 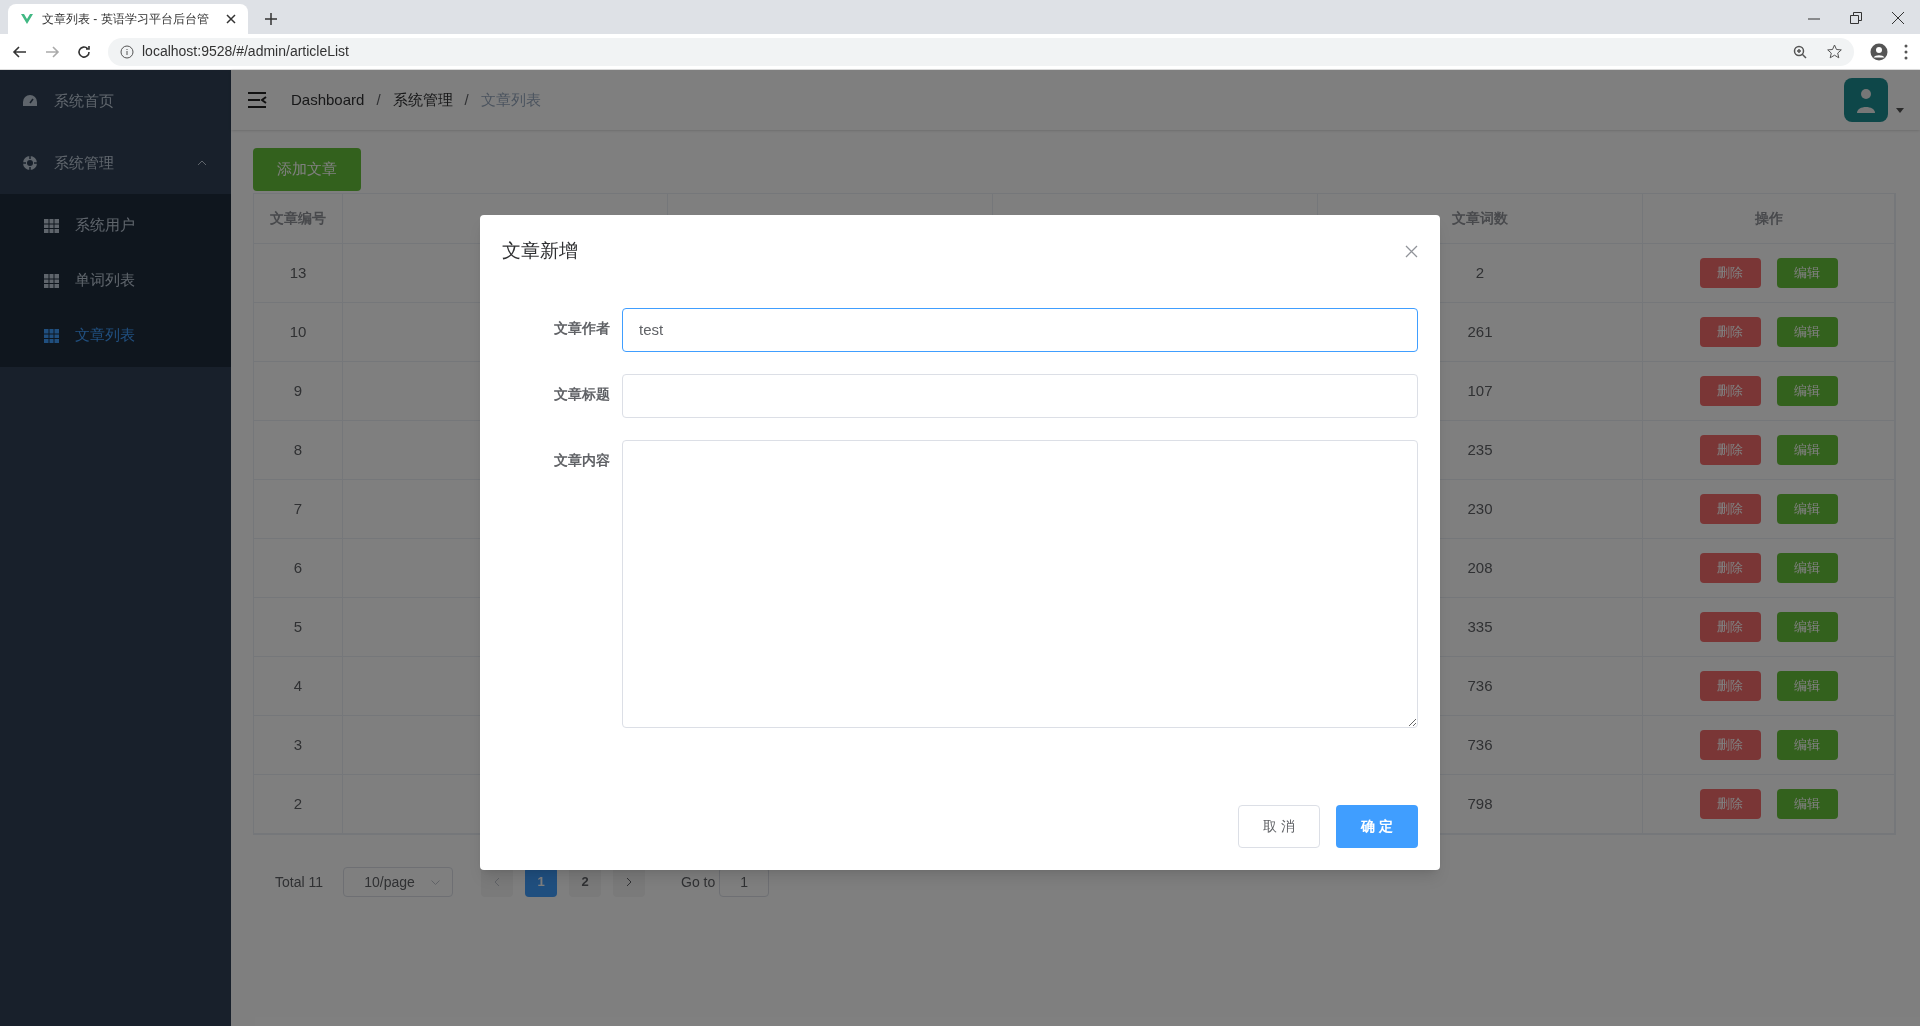 What do you see at coordinates (115, 101) in the screenshot?
I see `menu-item: 系统首页` at bounding box center [115, 101].